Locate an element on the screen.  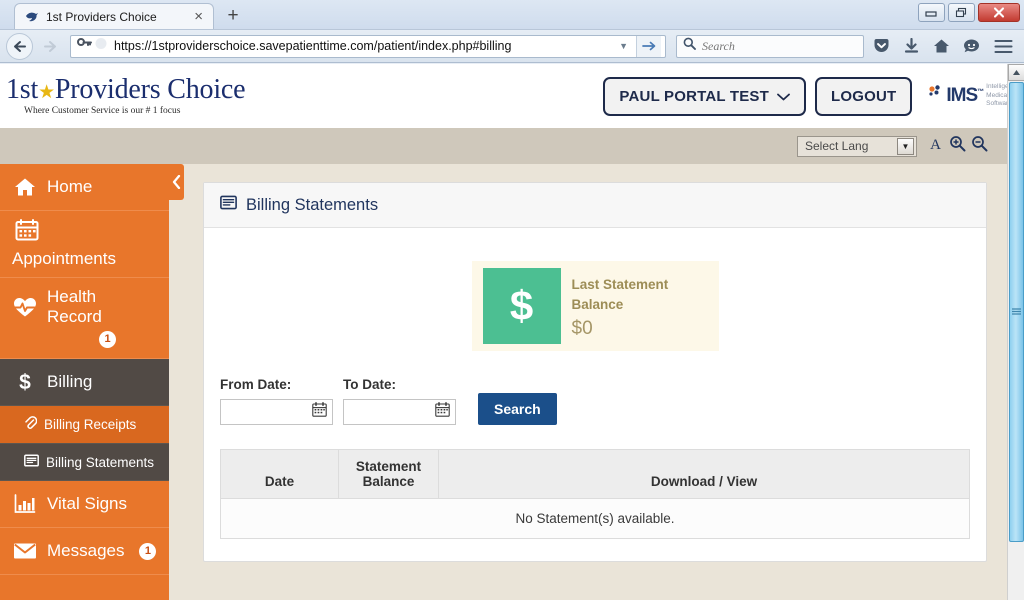
sidebar-item-vital-signs: Vital Signs is located at coordinates (84, 505).